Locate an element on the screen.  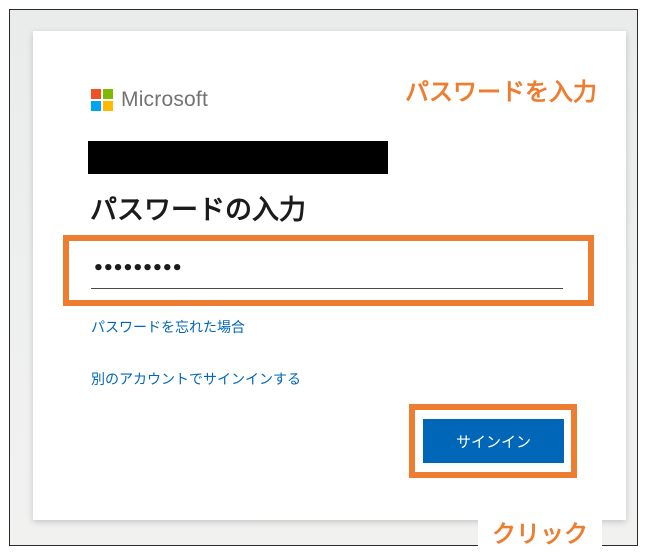
password-input: ••••••••• is located at coordinates (327, 269).